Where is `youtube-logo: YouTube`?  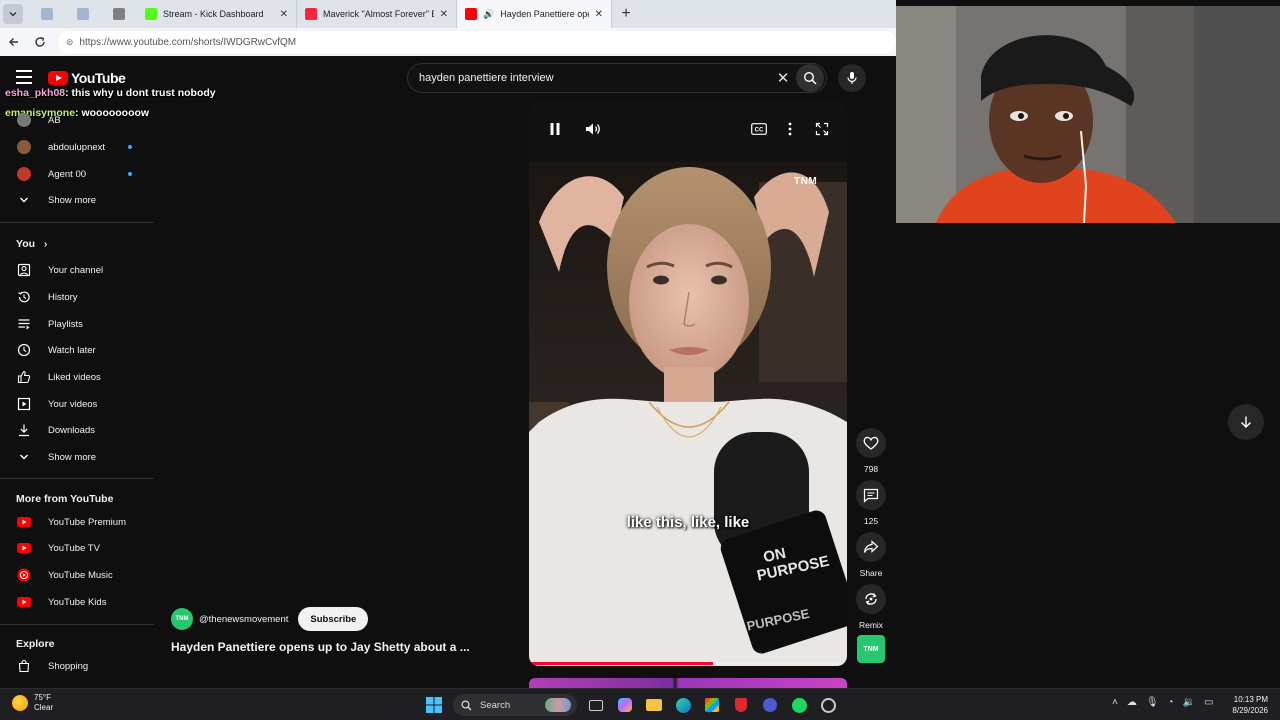
youtube-logo: YouTube is located at coordinates (87, 78).